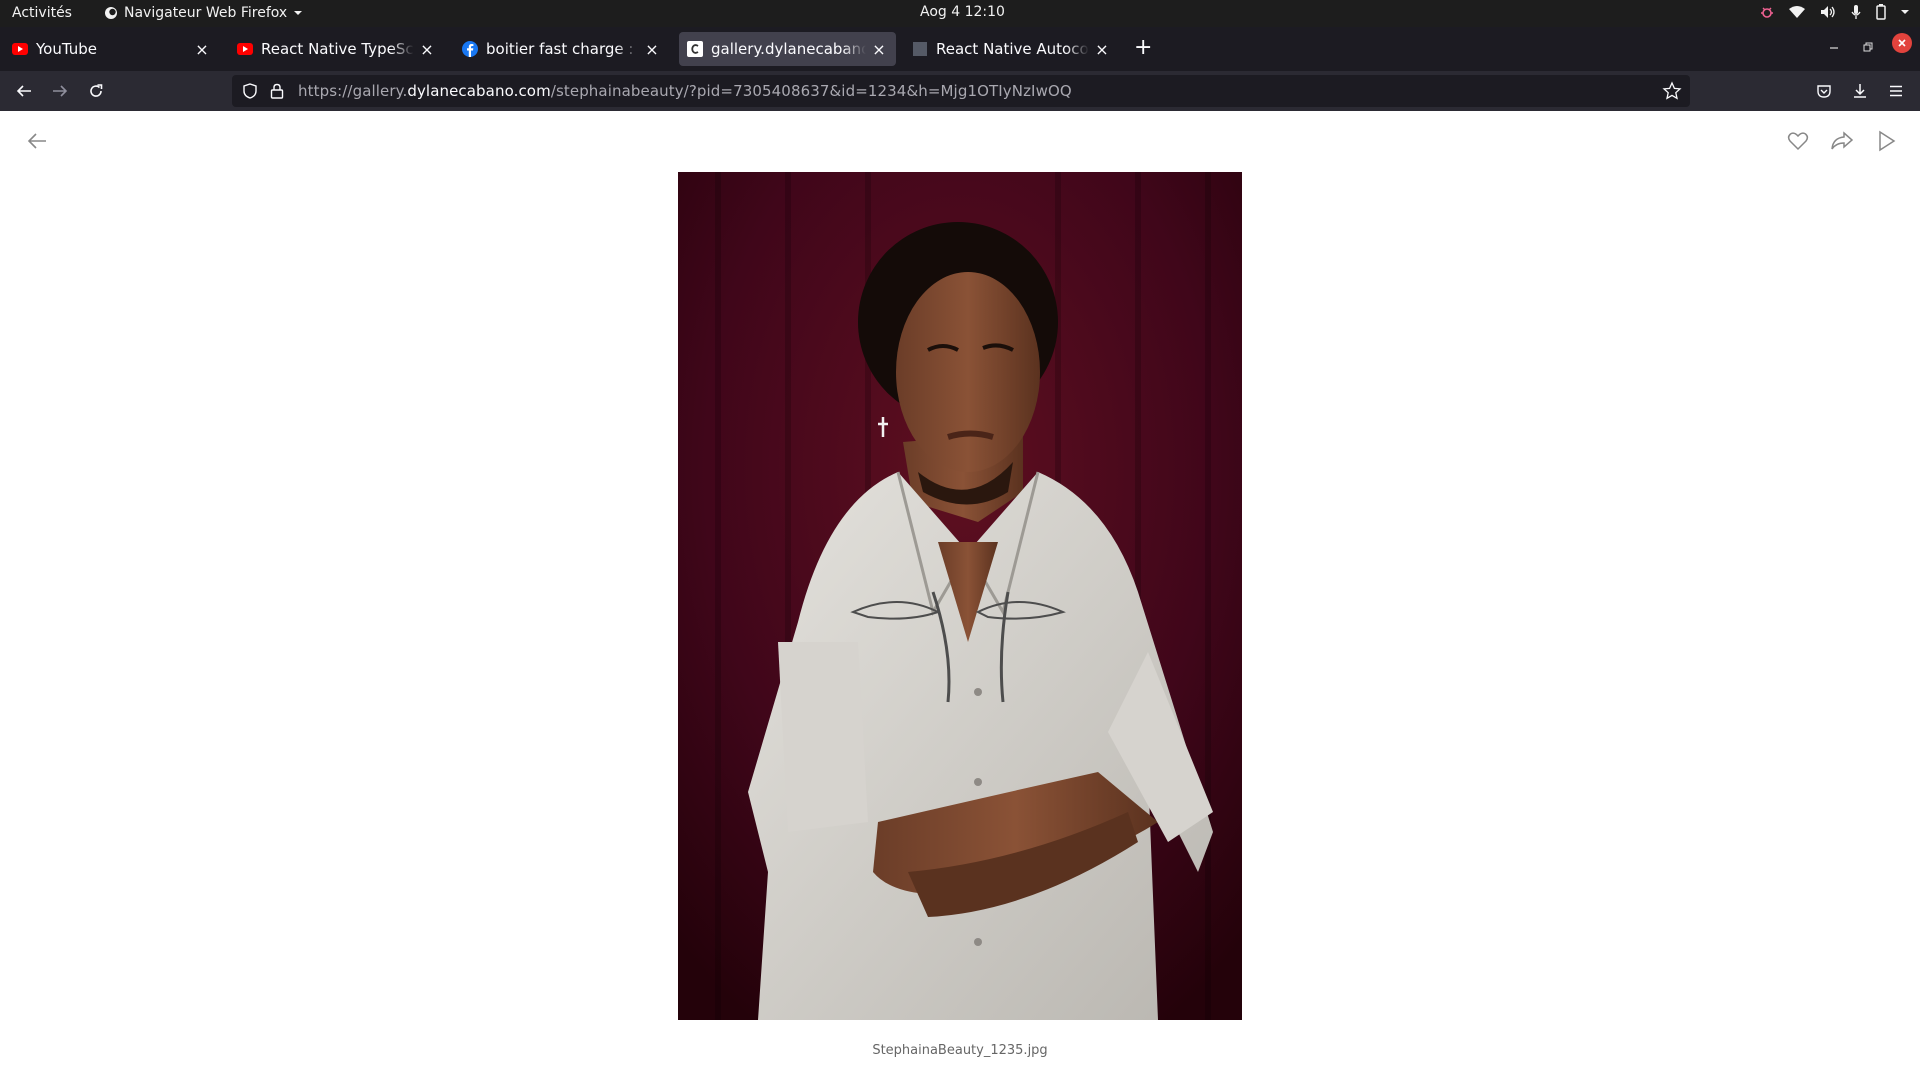  I want to click on menu-button, so click(1896, 91).